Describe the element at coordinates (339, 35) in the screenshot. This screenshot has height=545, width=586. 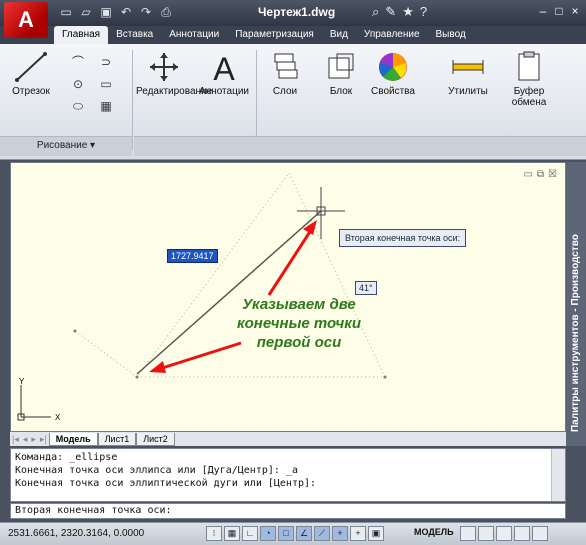
I see `tab-view: Вид` at that location.